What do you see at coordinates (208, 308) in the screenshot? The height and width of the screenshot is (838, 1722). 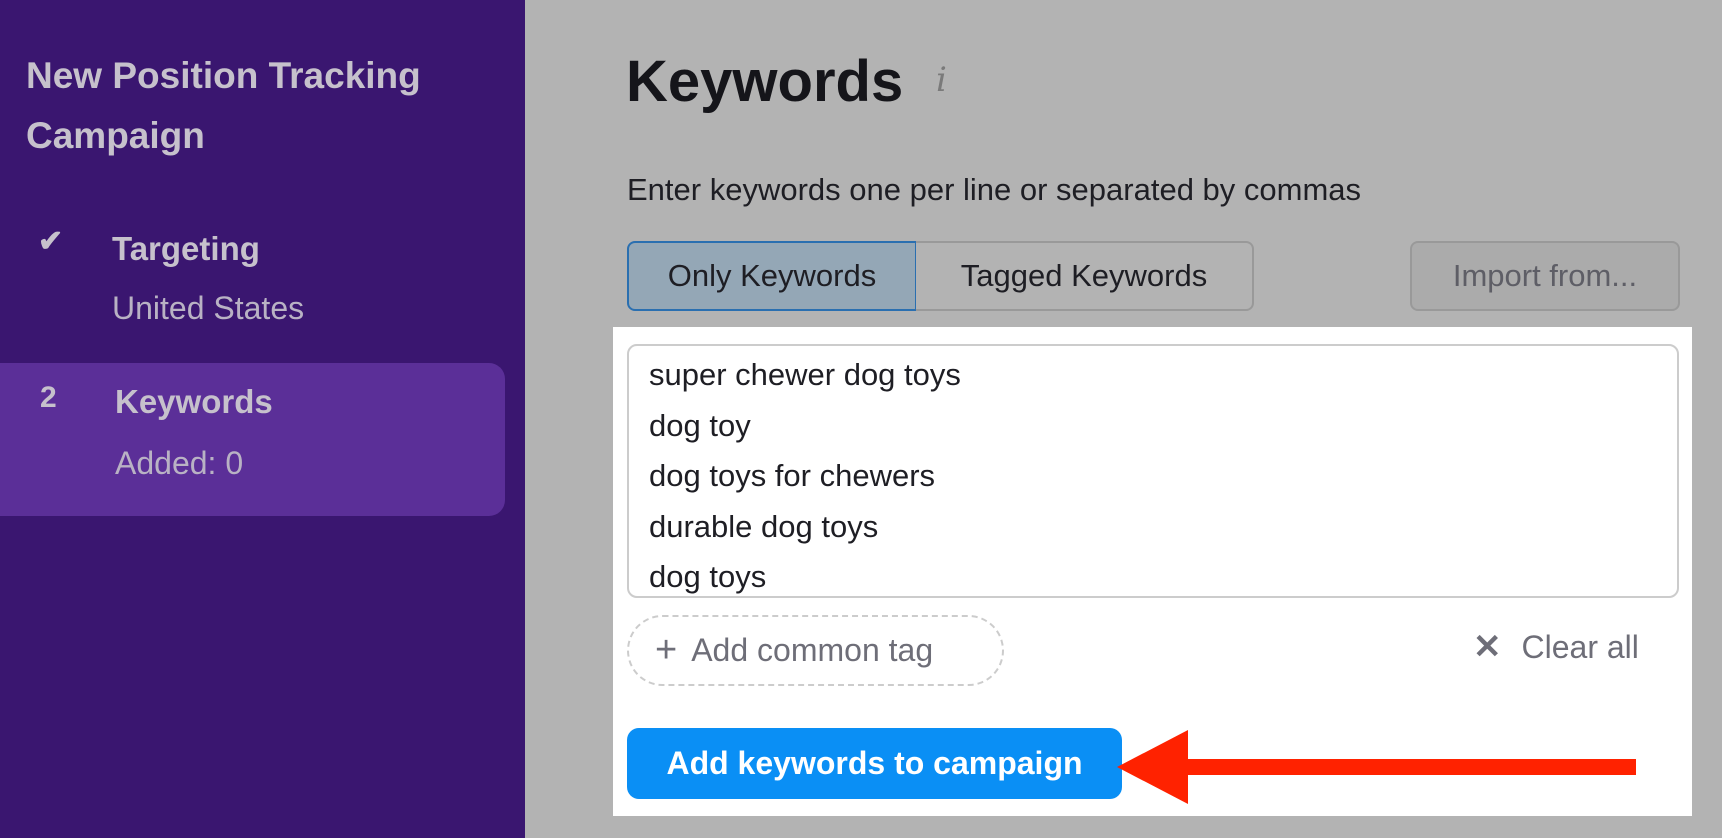 I see `step-sub: United States` at bounding box center [208, 308].